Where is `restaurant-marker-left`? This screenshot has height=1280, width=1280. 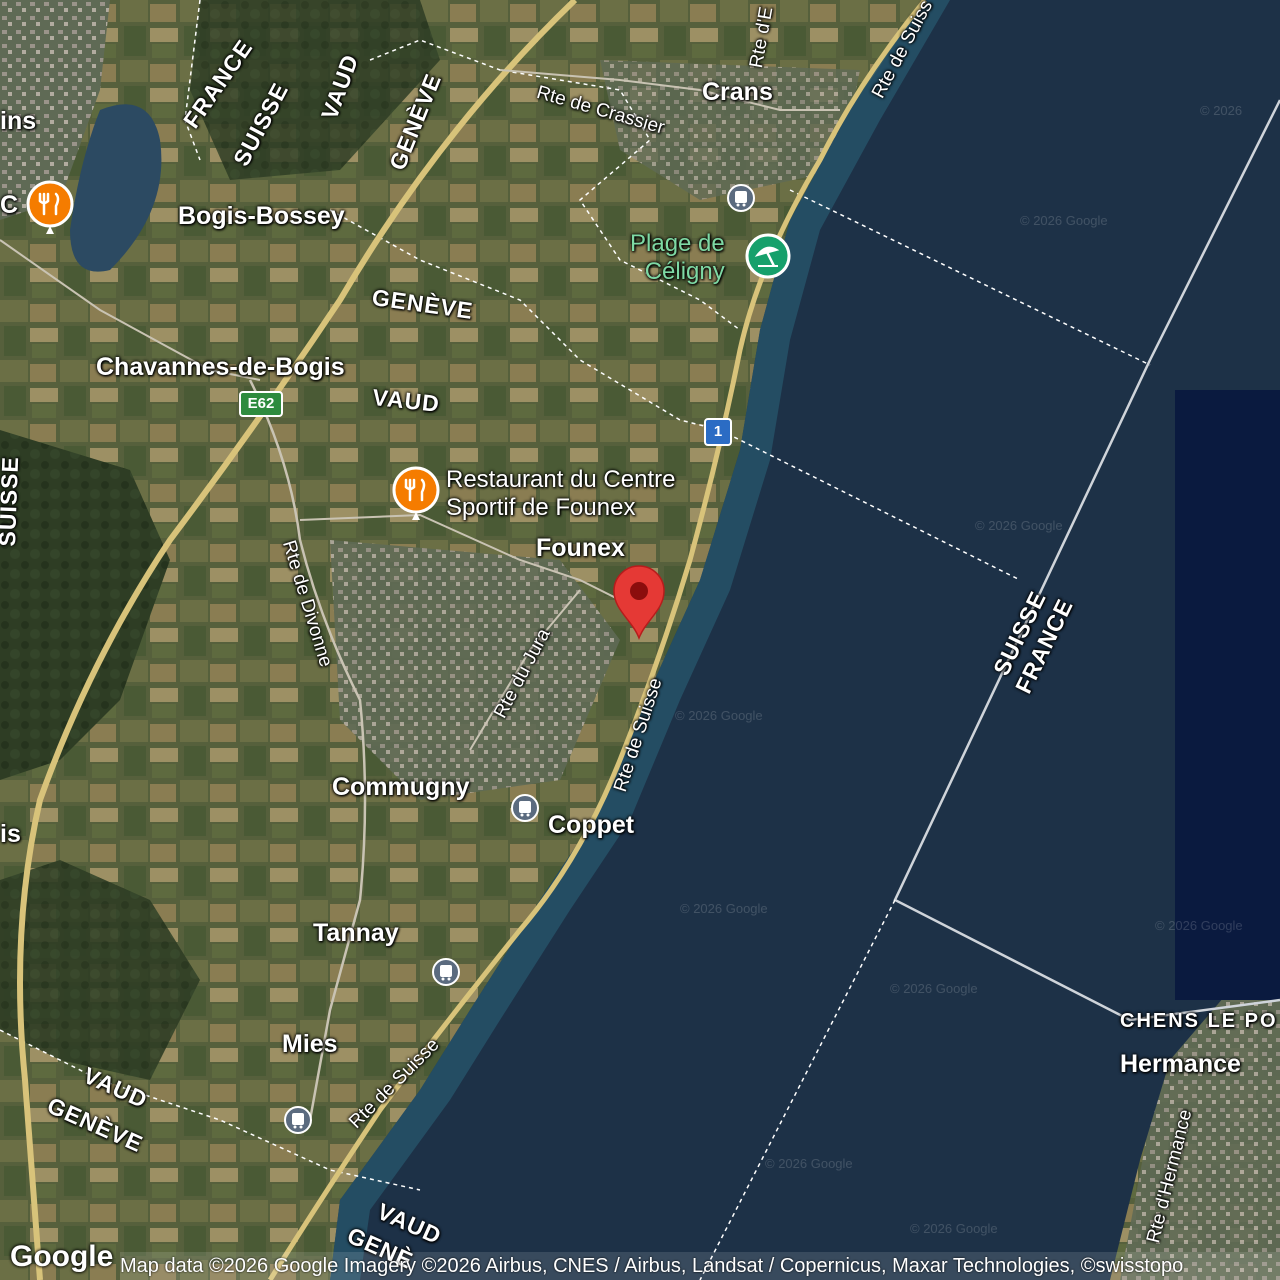
restaurant-marker-left is located at coordinates (50, 208).